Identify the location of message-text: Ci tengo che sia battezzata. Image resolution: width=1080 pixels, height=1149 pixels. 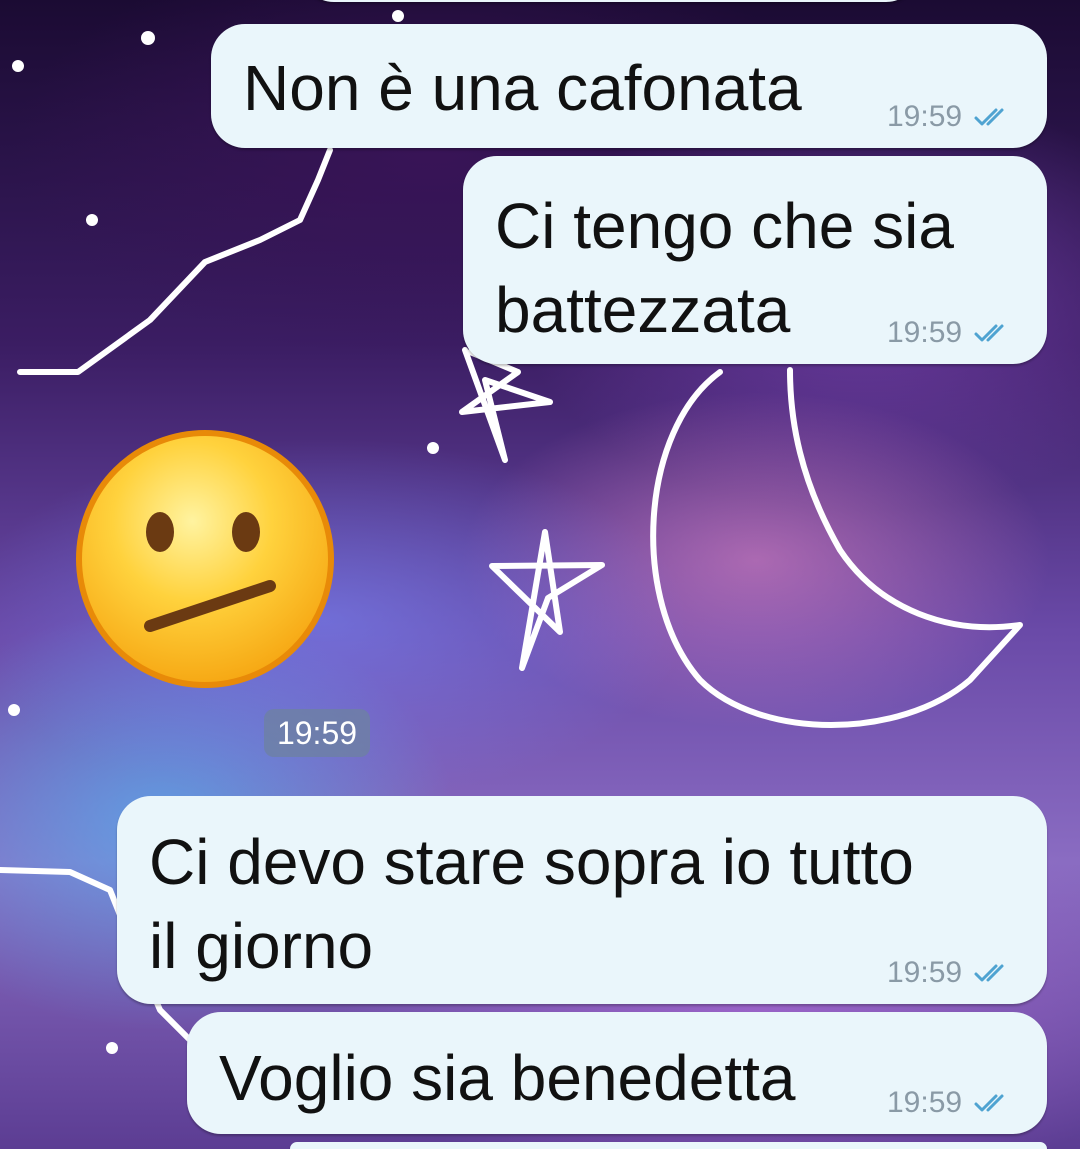
(724, 268).